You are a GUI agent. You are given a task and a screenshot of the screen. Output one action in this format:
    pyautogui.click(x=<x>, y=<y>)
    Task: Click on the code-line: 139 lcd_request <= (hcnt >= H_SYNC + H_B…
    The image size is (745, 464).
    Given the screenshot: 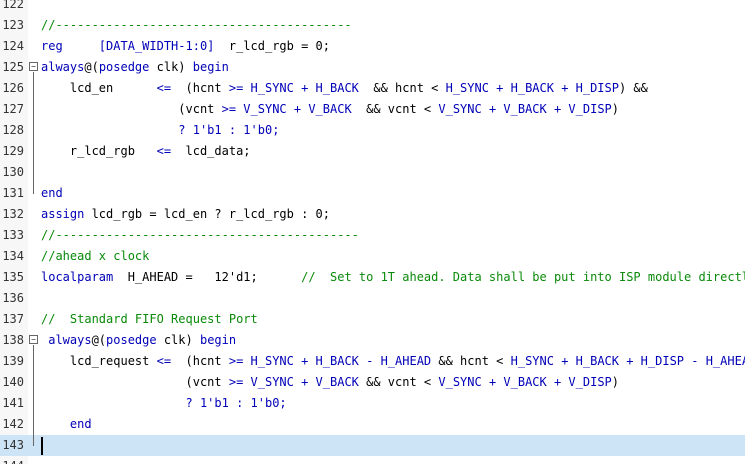 What is the action you would take?
    pyautogui.click(x=372, y=361)
    